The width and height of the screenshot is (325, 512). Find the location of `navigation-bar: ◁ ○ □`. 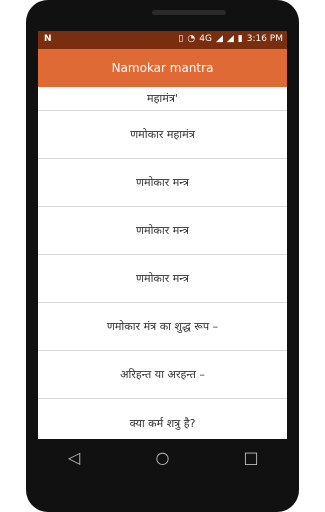

navigation-bar: ◁ ○ □ is located at coordinates (162, 457).